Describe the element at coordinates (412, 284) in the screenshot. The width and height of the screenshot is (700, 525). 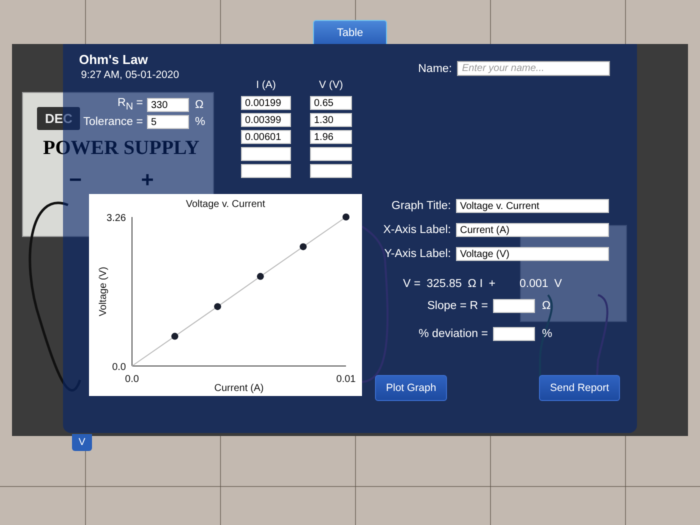
I see `equation-text: V =` at that location.